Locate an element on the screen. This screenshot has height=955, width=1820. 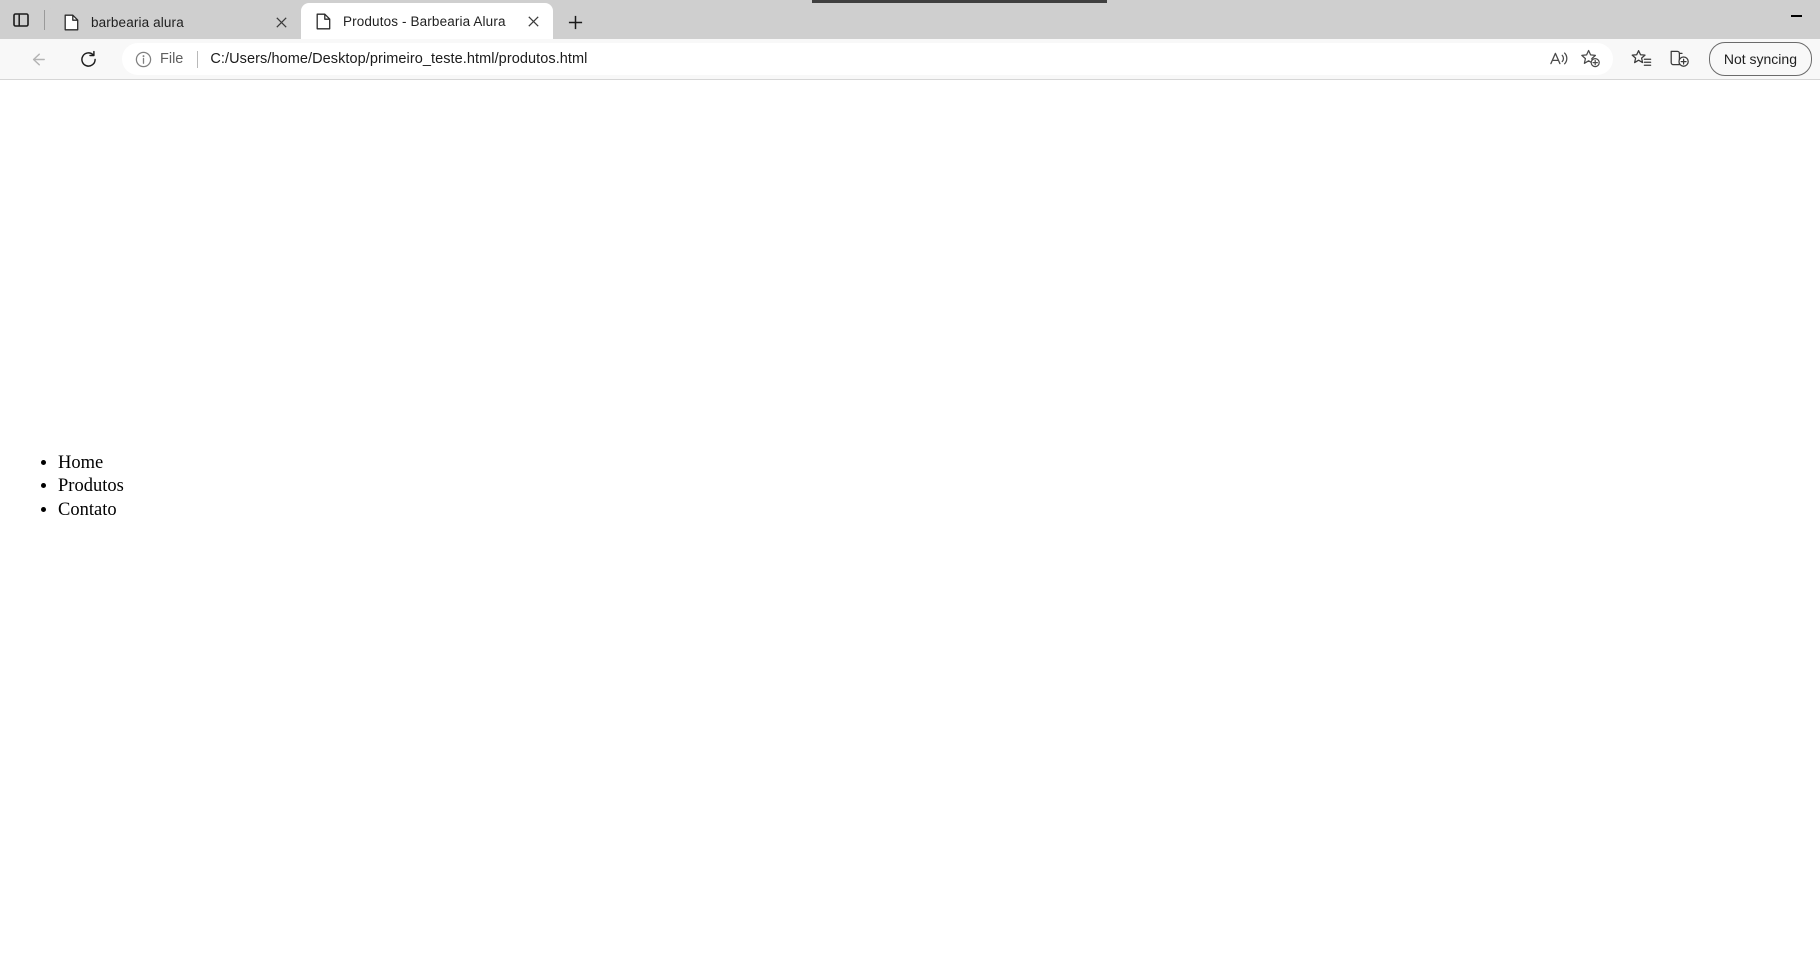
reload-icon is located at coordinates (88, 58).